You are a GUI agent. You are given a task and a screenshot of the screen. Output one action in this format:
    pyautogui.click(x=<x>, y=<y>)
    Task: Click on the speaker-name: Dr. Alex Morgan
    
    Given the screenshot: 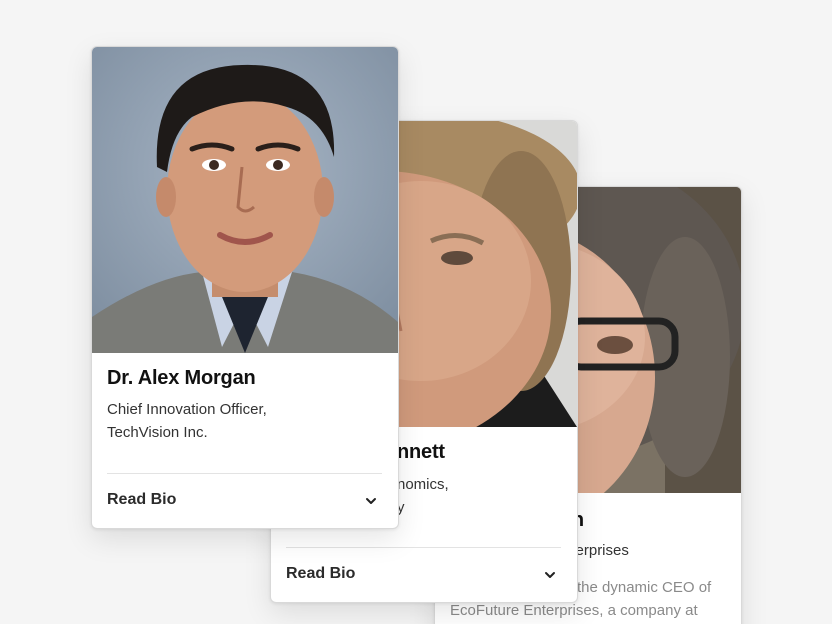 What is the action you would take?
    pyautogui.click(x=181, y=378)
    